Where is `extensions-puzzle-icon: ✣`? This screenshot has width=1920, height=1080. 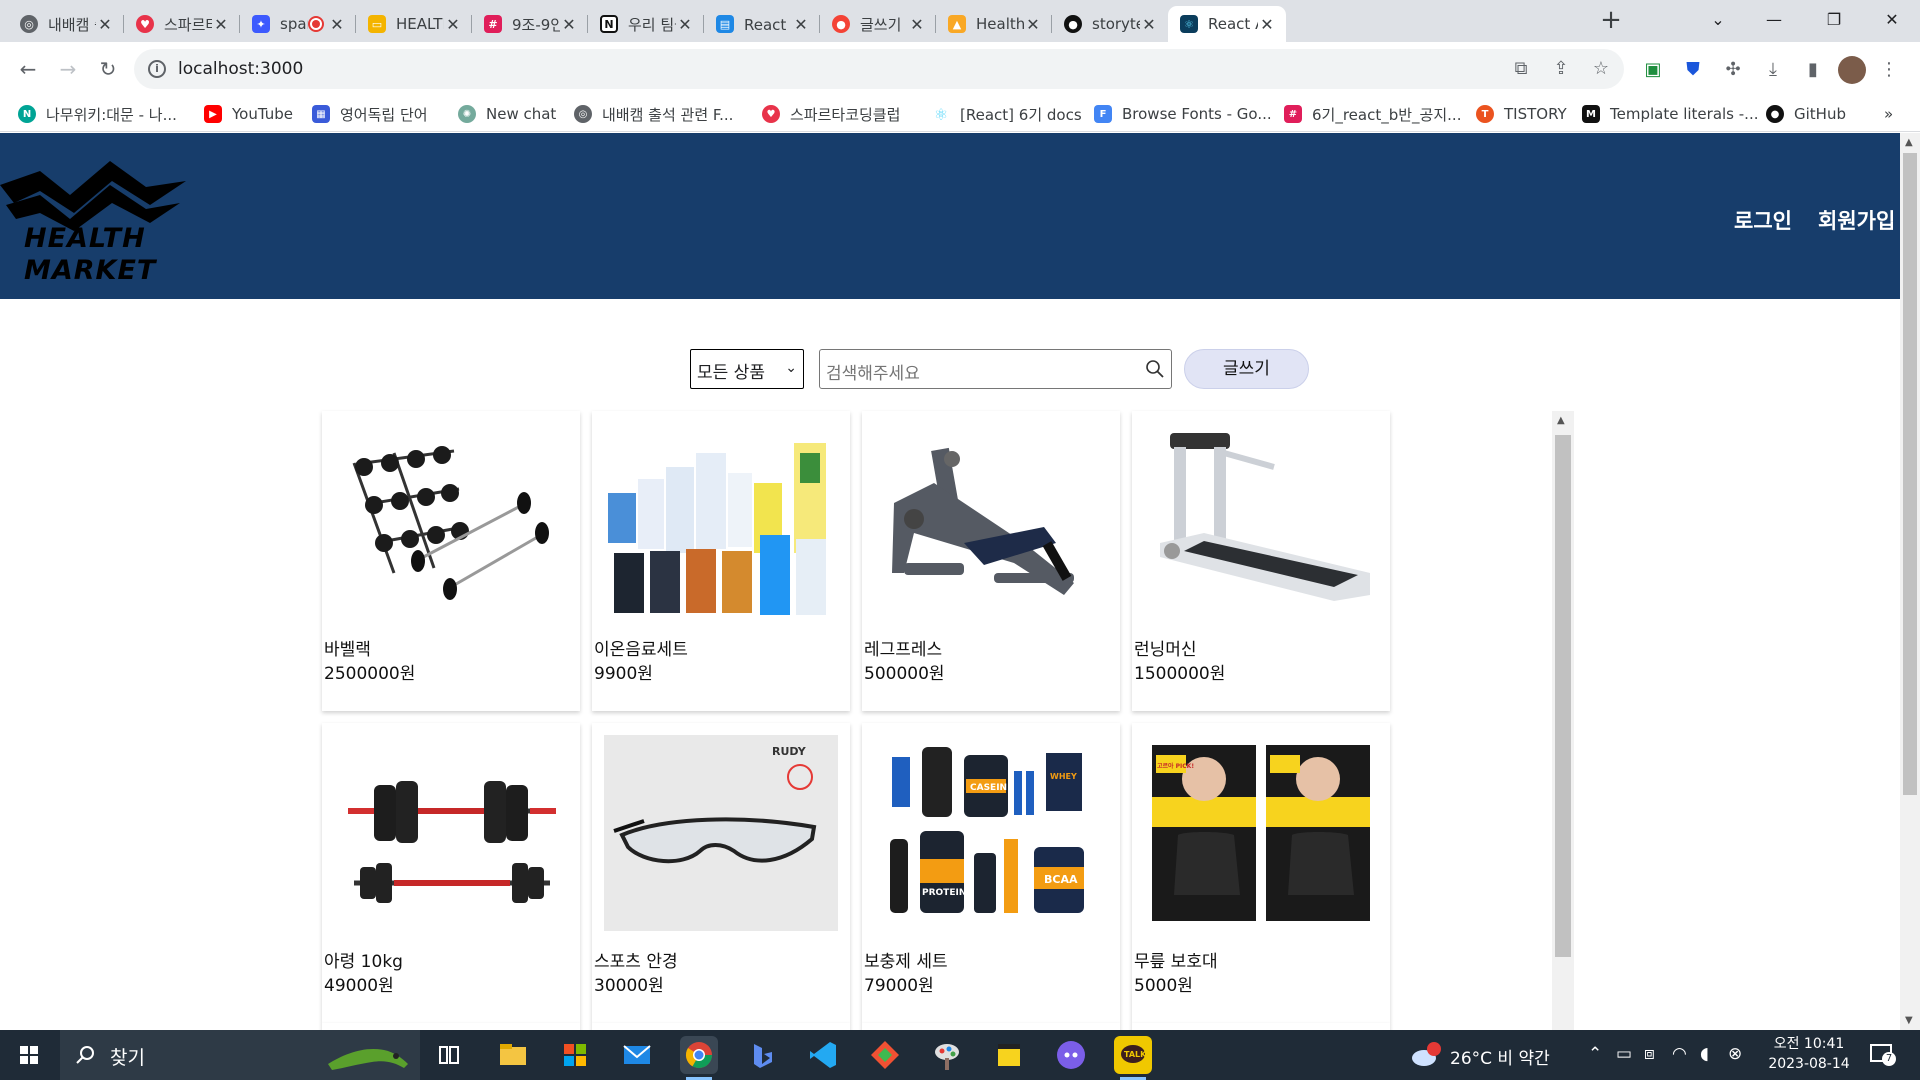 extensions-puzzle-icon: ✣ is located at coordinates (1733, 70).